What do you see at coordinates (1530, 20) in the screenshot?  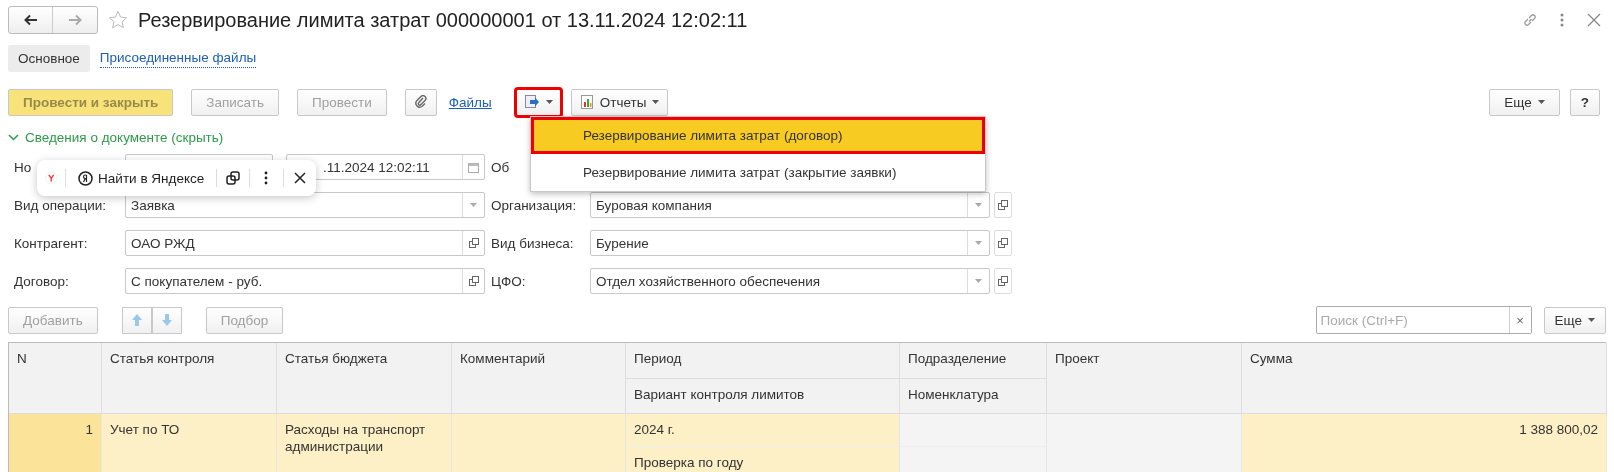 I see `link-icon` at bounding box center [1530, 20].